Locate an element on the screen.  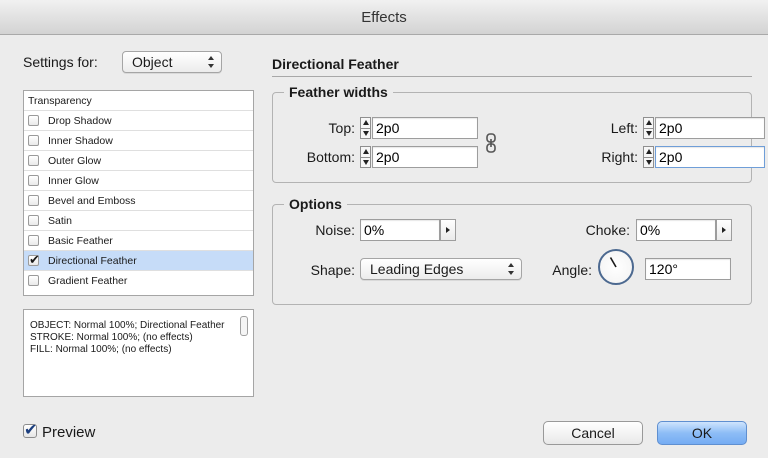
chain-link-icon is located at coordinates (491, 143).